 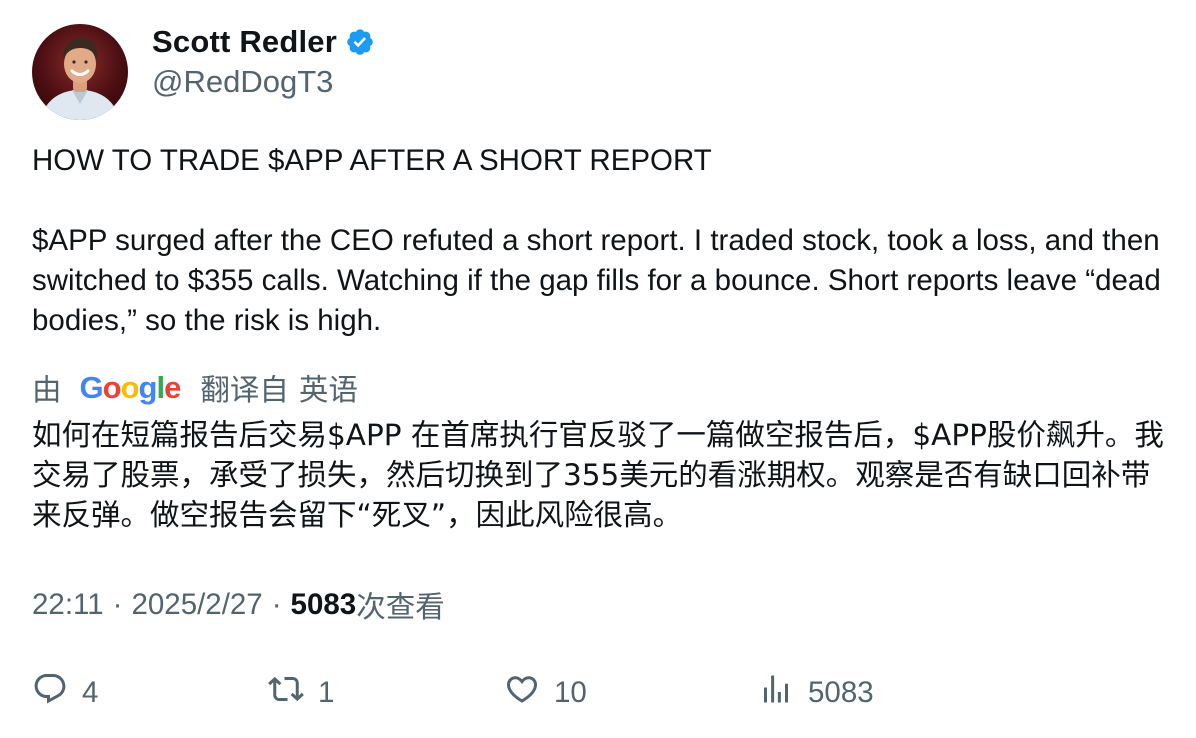 I want to click on tweet-date: 2025/2/27, so click(x=196, y=605).